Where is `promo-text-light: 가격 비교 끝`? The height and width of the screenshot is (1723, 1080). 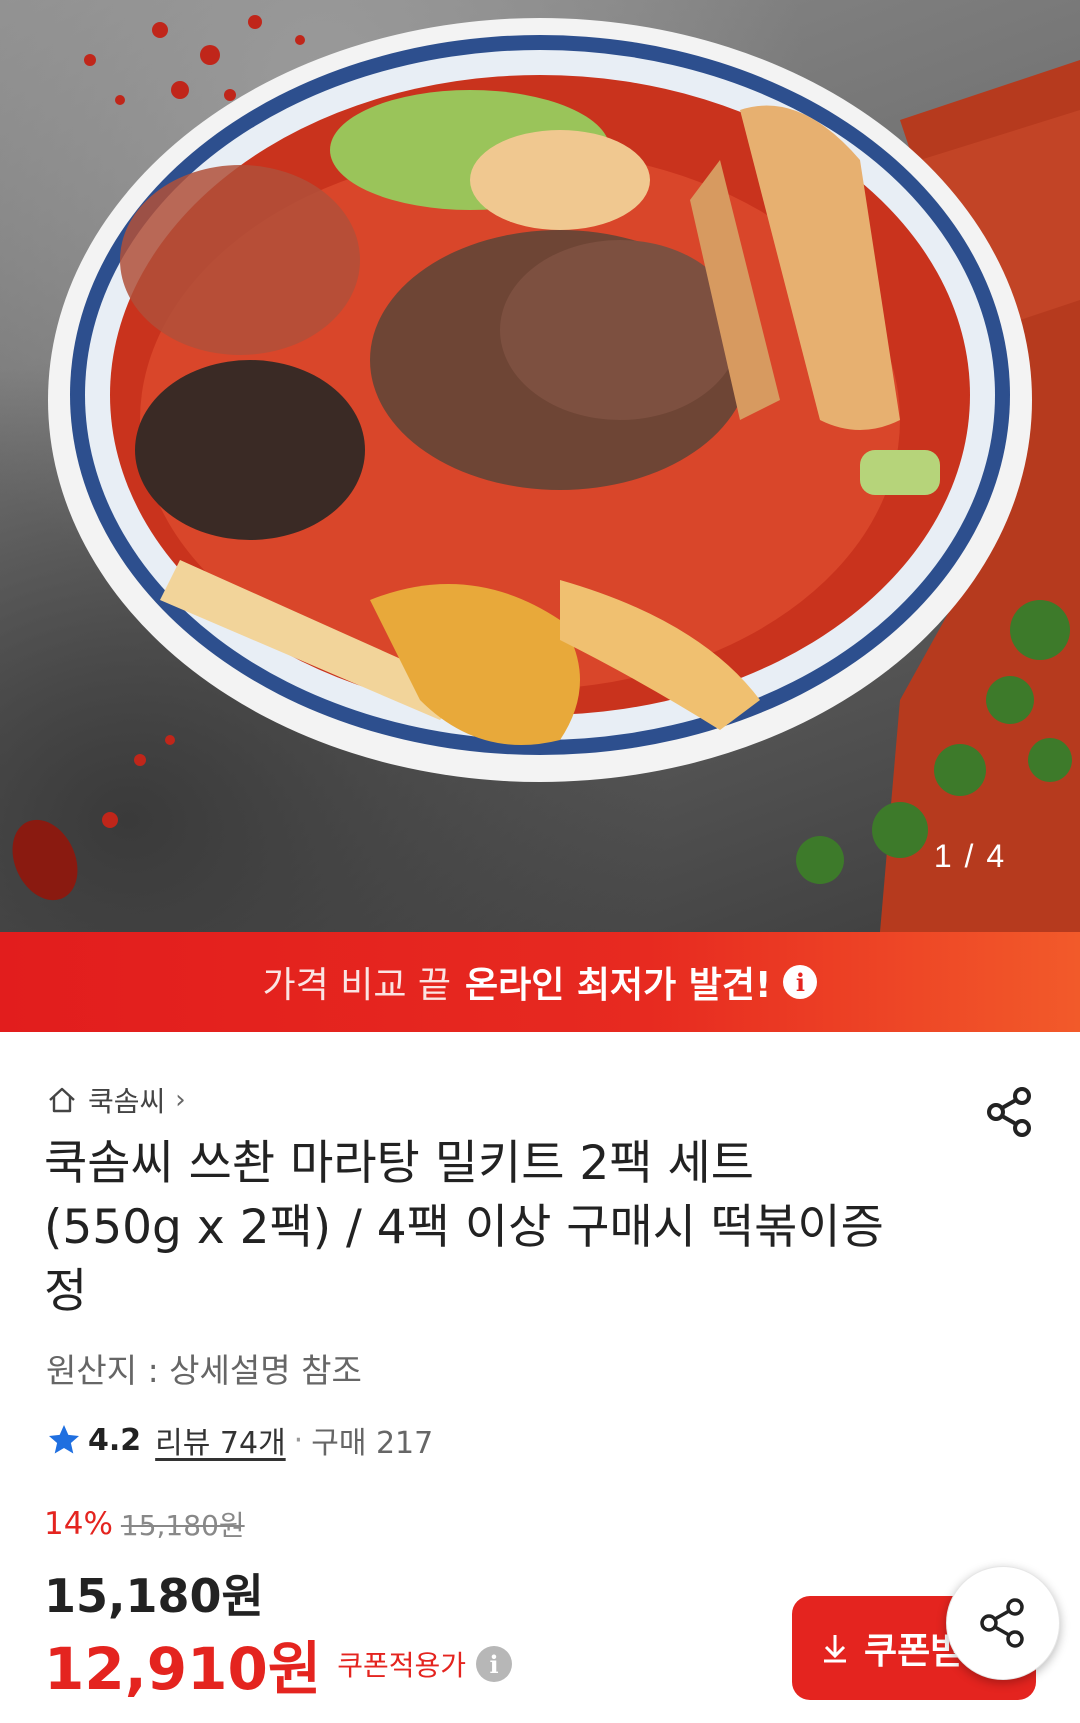
promo-text-light: 가격 비교 끝 is located at coordinates (357, 985).